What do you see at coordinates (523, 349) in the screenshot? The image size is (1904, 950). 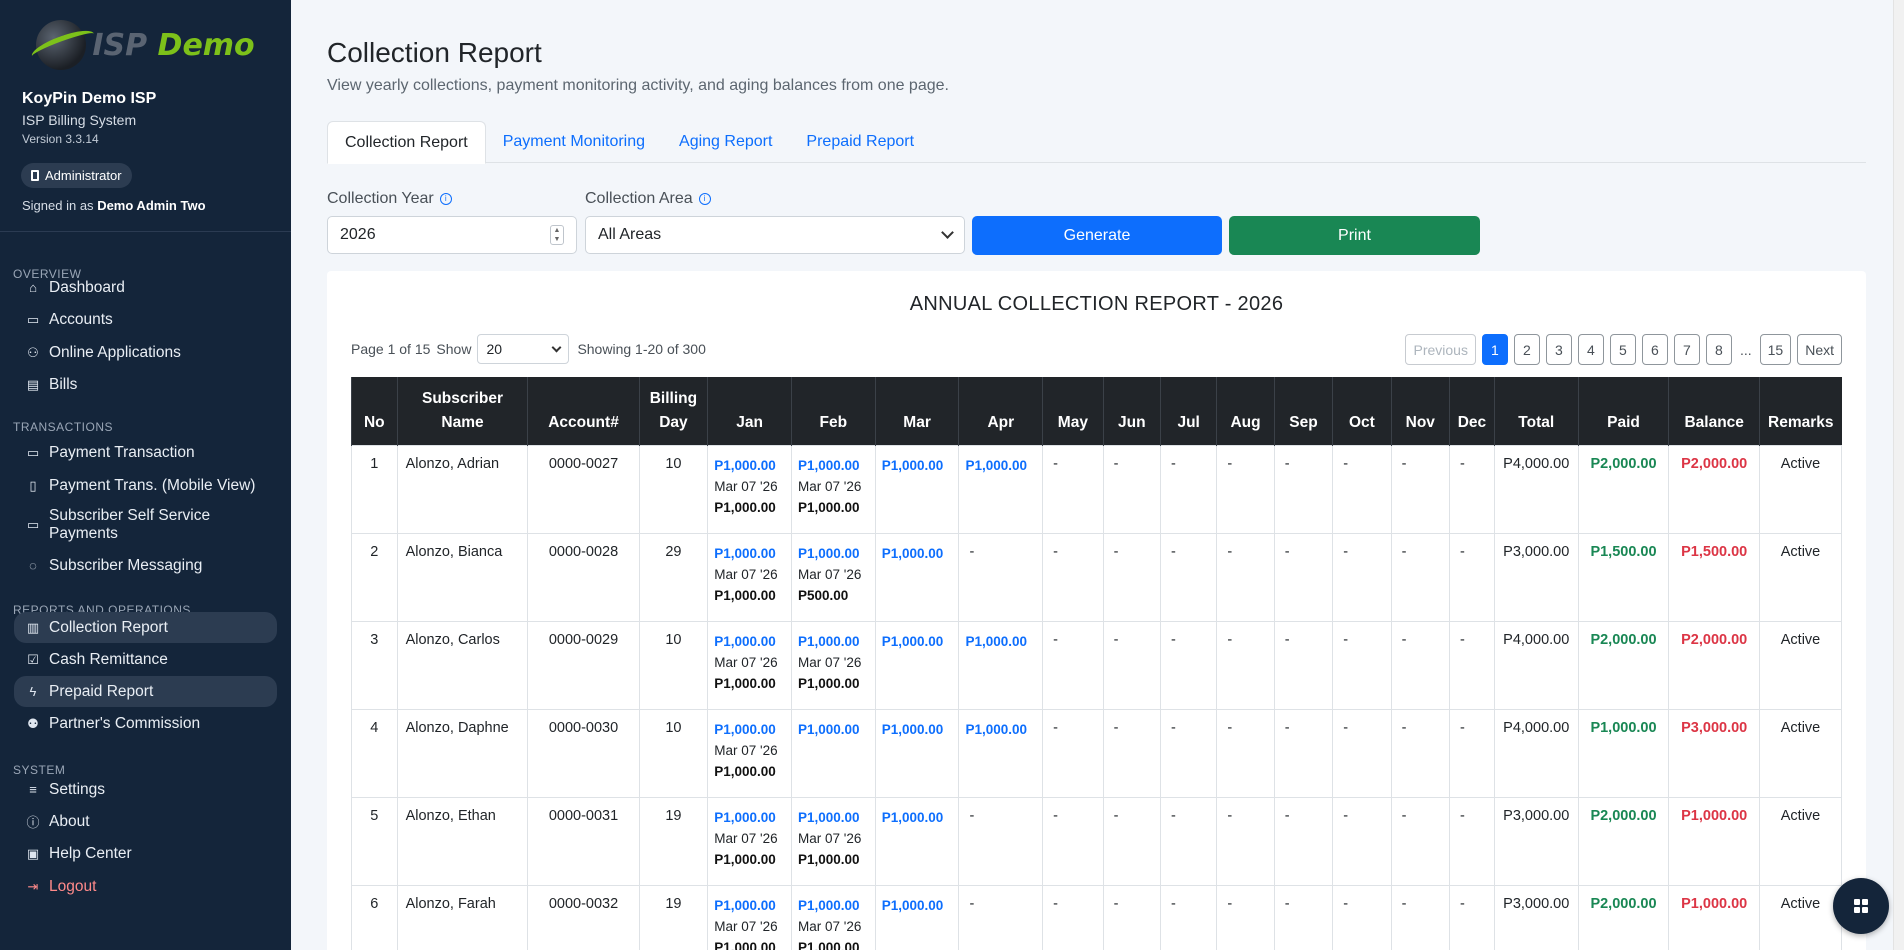 I see `page-size-select: 20` at bounding box center [523, 349].